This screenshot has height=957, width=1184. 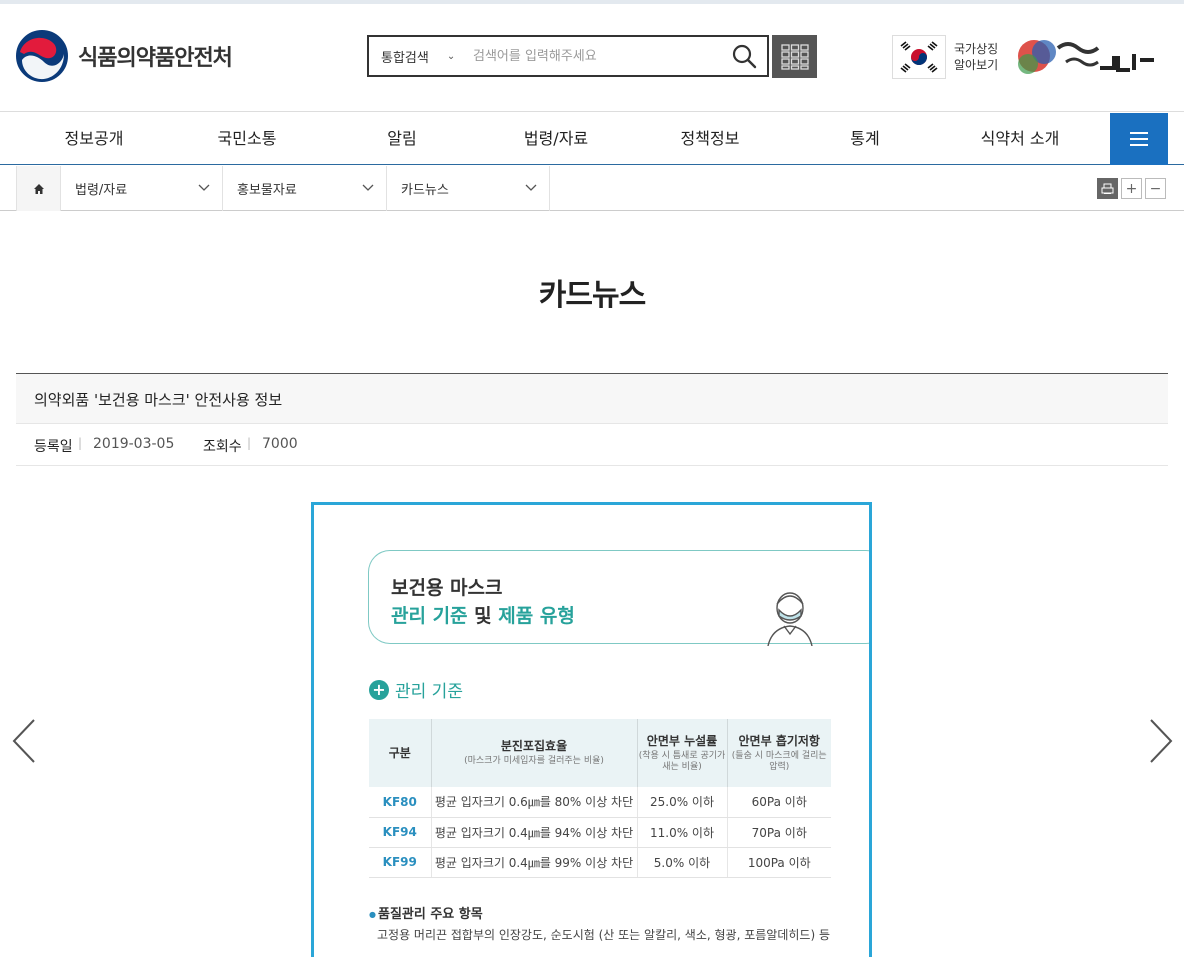 I want to click on header-subtitle: (착용 시 틈새로 공기가 새는 비율), so click(x=682, y=761).